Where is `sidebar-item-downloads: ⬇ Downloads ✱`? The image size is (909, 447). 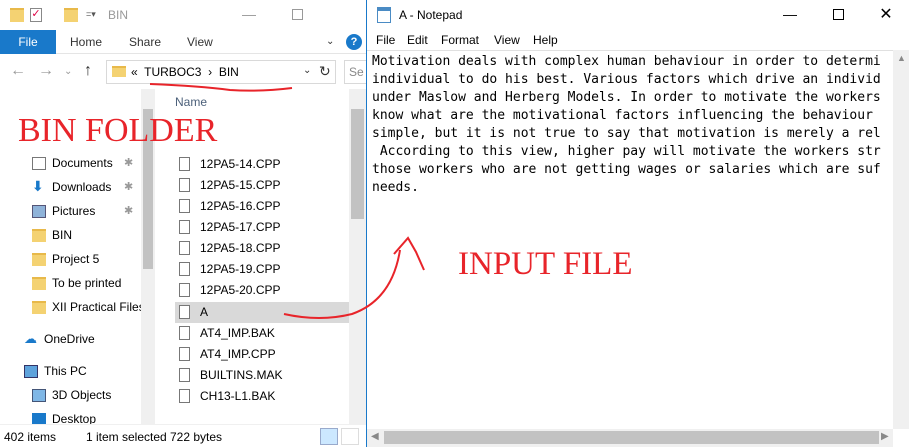 sidebar-item-downloads: ⬇ Downloads ✱ is located at coordinates (93, 188).